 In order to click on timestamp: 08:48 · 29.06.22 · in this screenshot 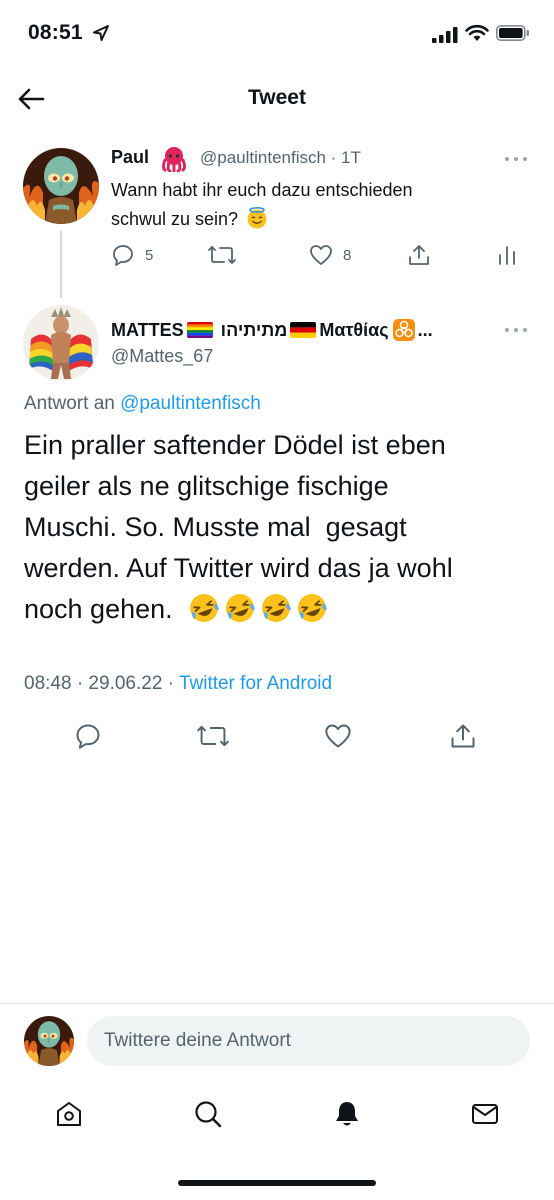, I will do `click(101, 683)`.